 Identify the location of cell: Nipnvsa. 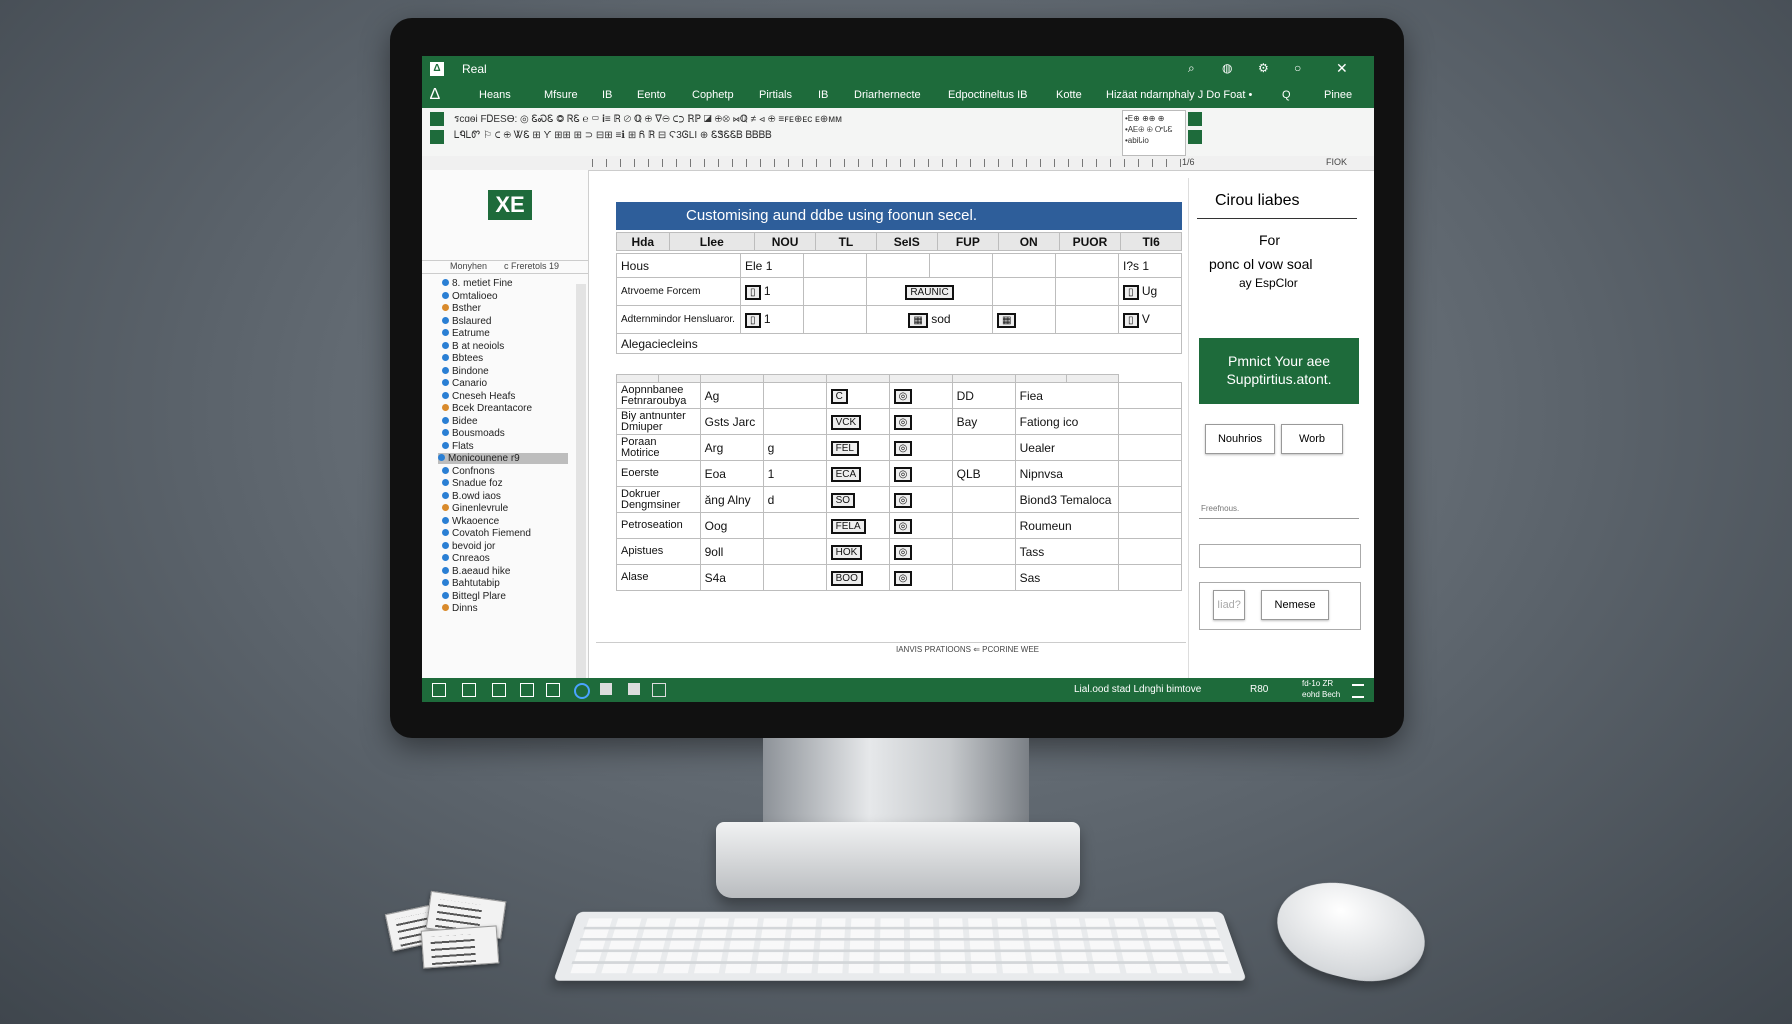
(1066, 474).